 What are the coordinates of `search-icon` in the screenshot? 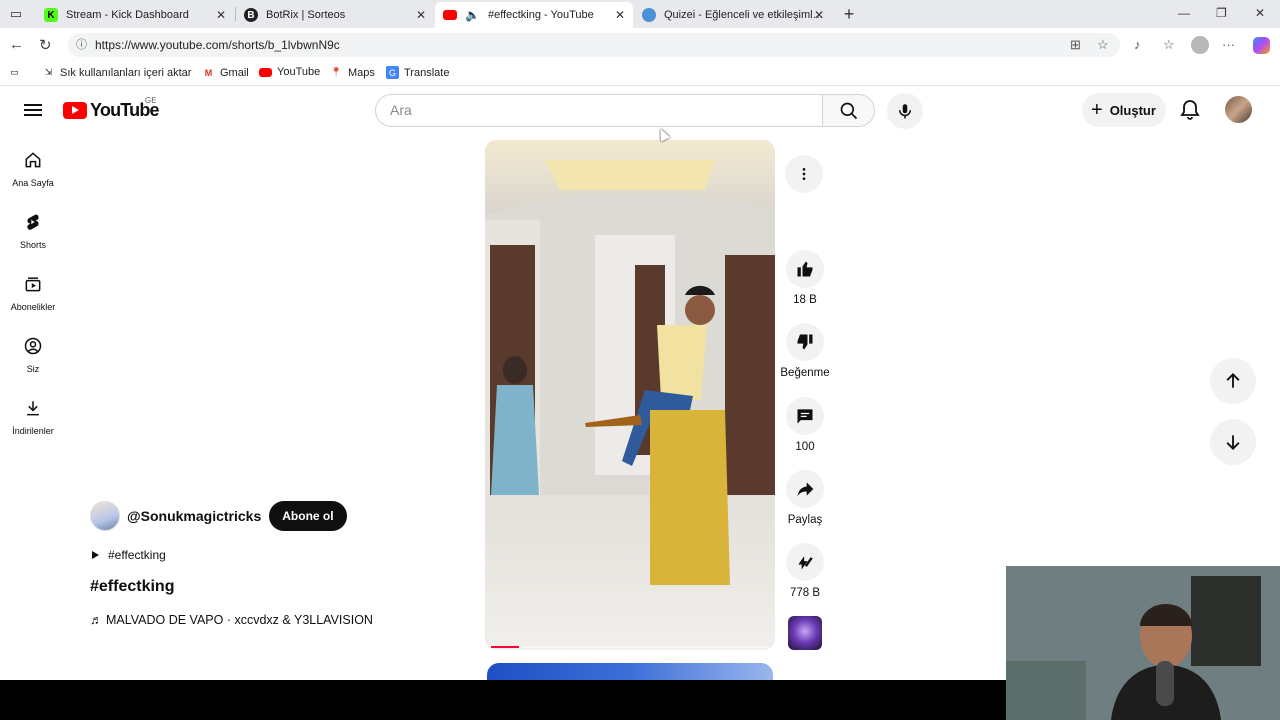 It's located at (848, 110).